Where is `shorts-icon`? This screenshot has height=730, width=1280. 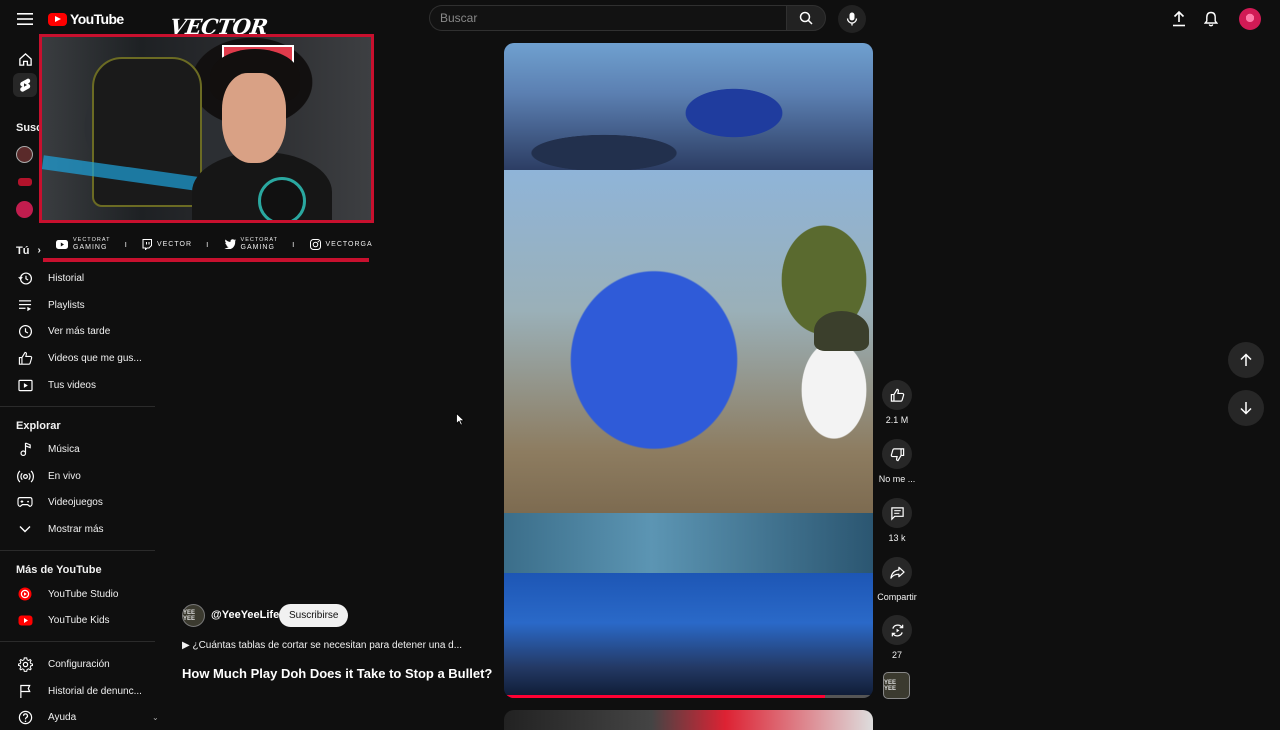
shorts-icon is located at coordinates (25, 85).